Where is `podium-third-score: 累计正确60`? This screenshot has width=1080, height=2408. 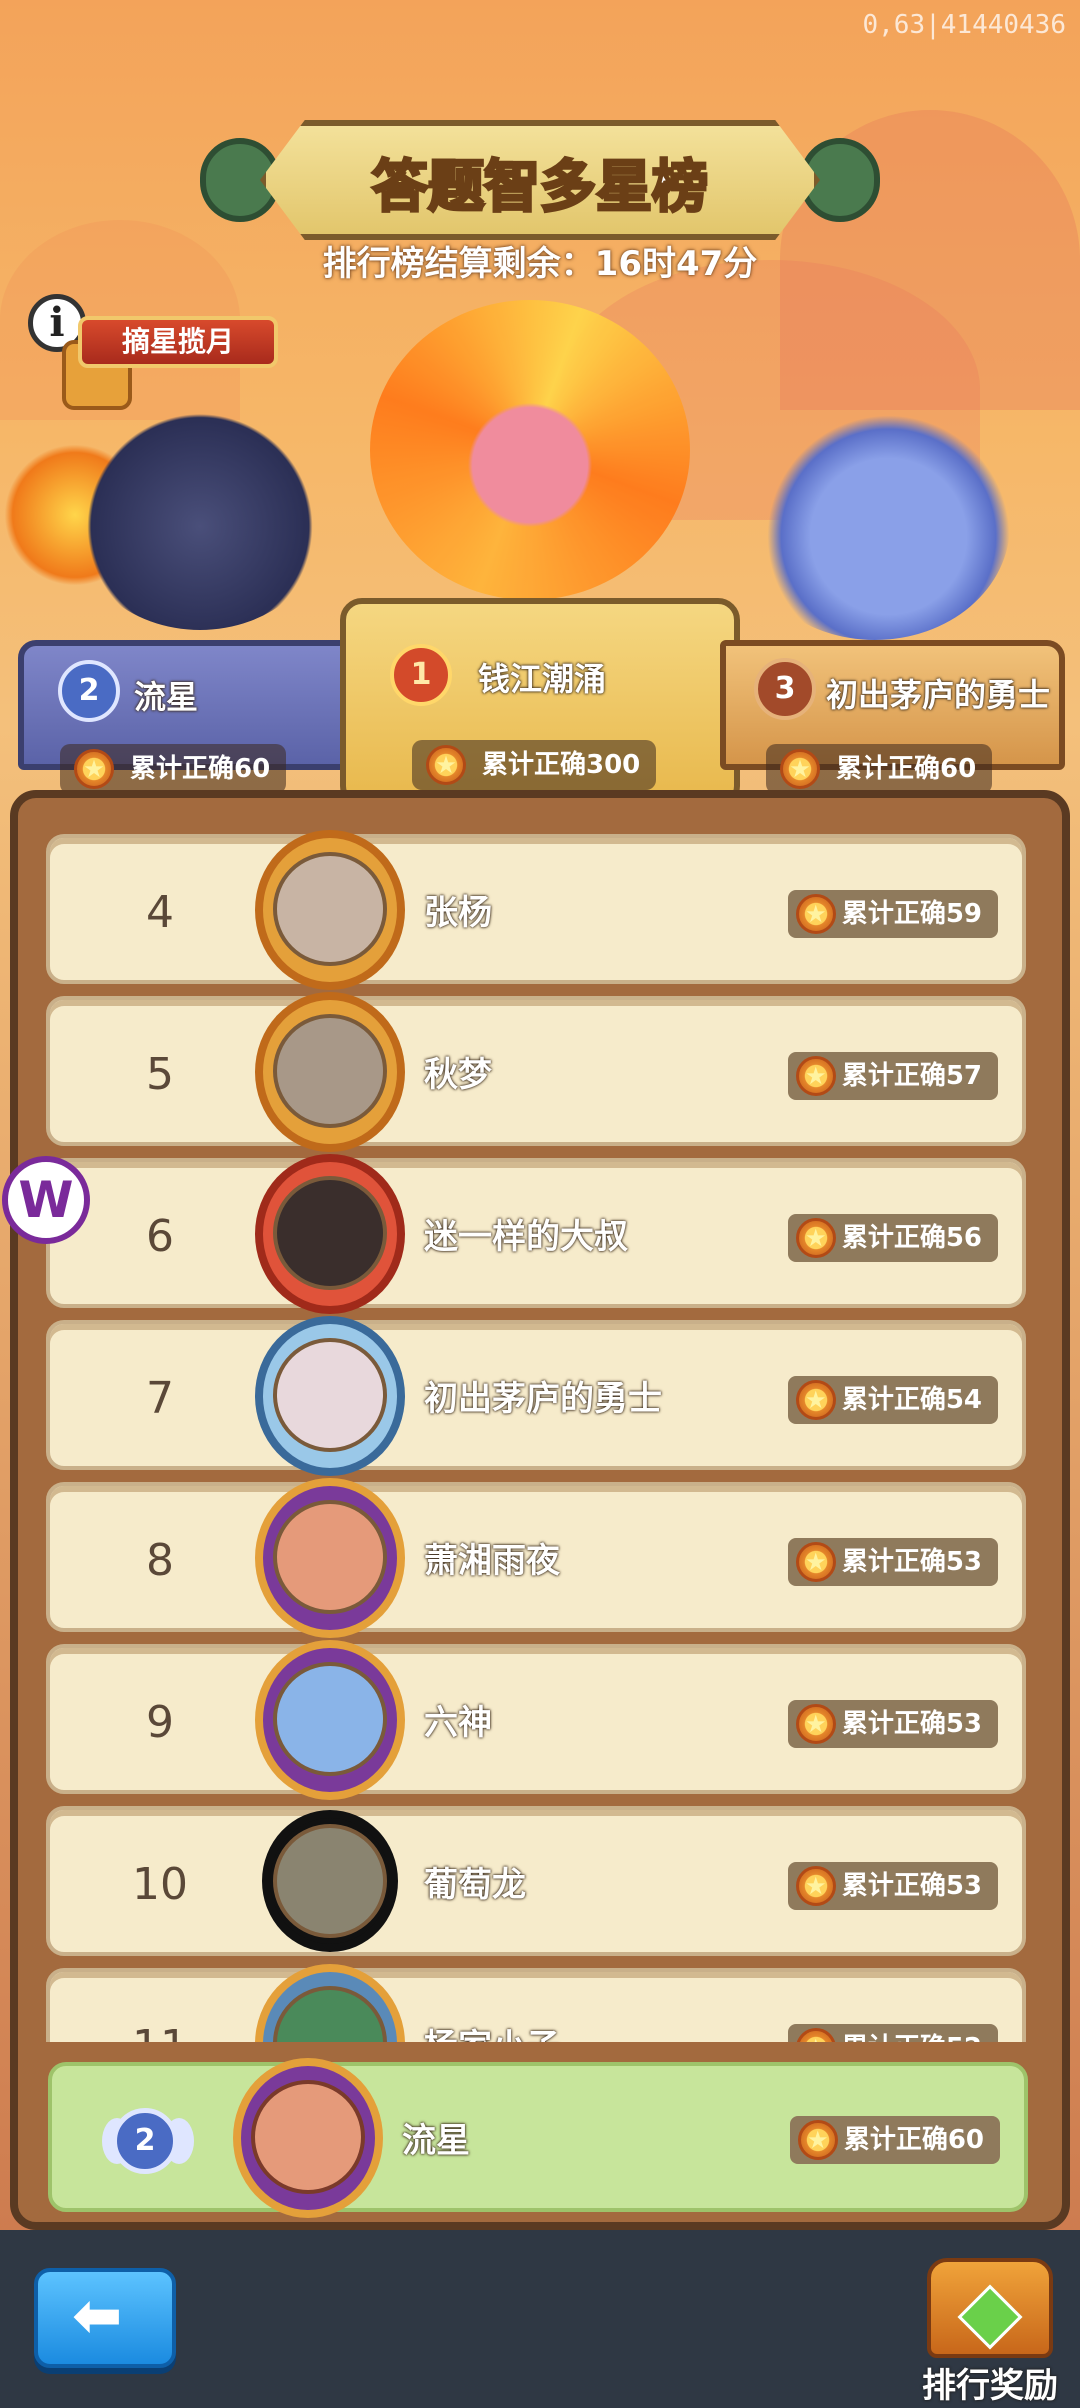
podium-third-score: 累计正确60 is located at coordinates (879, 769).